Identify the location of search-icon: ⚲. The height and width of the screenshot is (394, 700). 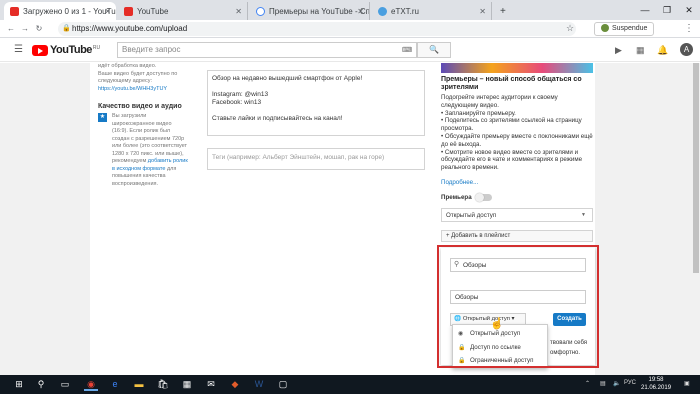
(41, 384).